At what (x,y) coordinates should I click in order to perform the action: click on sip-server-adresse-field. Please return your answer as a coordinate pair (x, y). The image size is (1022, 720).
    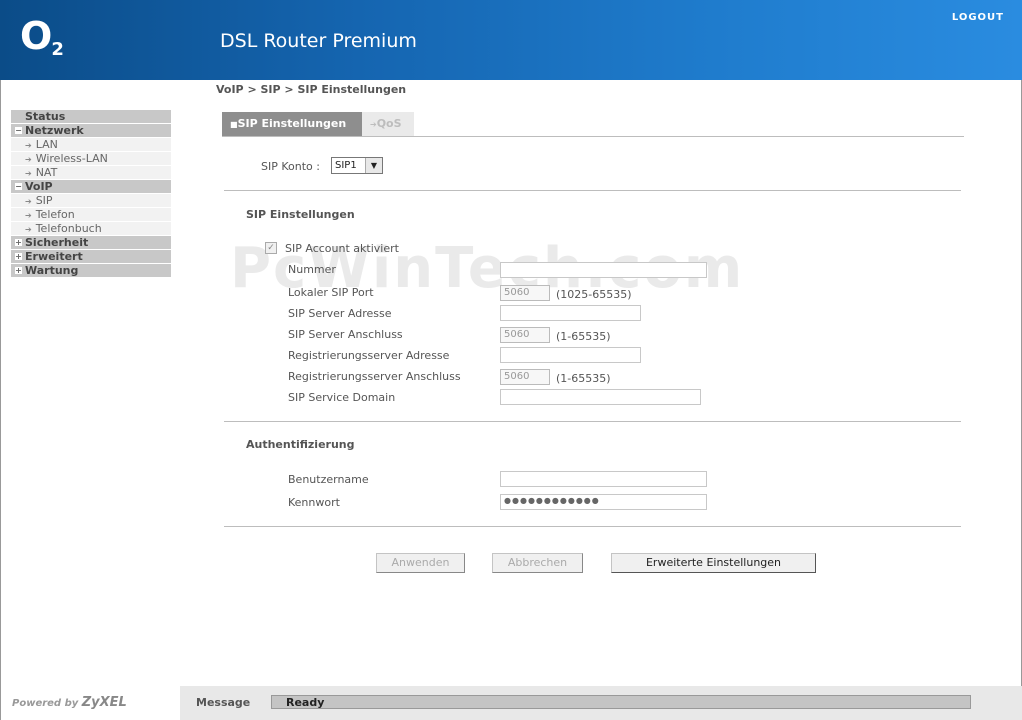
    Looking at the image, I should click on (570, 313).